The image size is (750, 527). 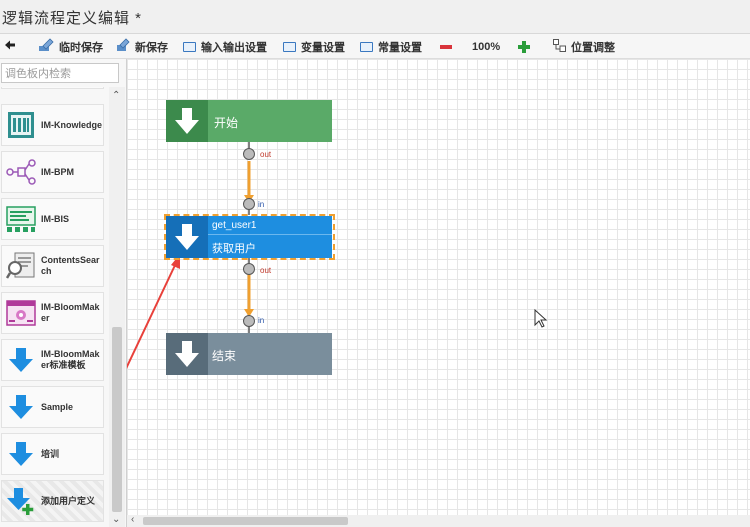 I want to click on end-node-label: 结束, so click(x=224, y=356).